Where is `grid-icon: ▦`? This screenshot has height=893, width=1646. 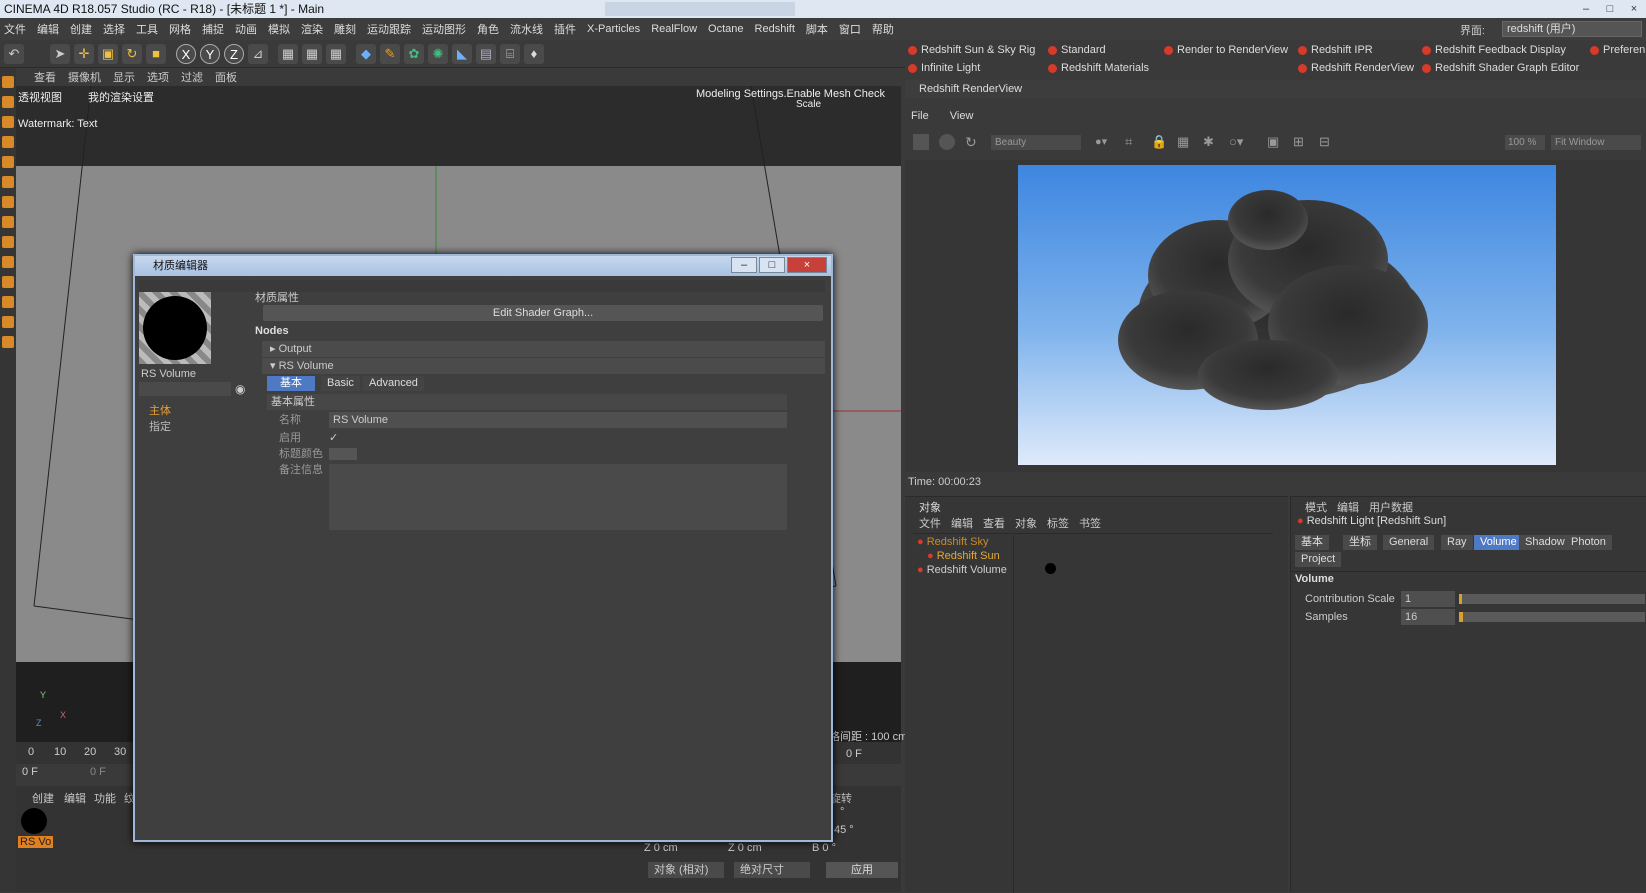
grid-icon: ▦ is located at coordinates (1183, 142).